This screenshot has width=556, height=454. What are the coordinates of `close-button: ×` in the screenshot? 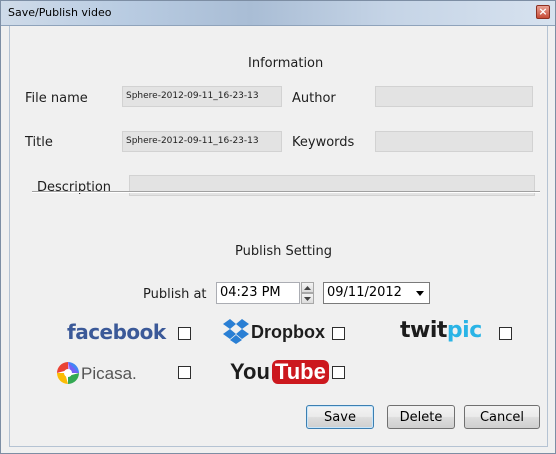 It's located at (543, 12).